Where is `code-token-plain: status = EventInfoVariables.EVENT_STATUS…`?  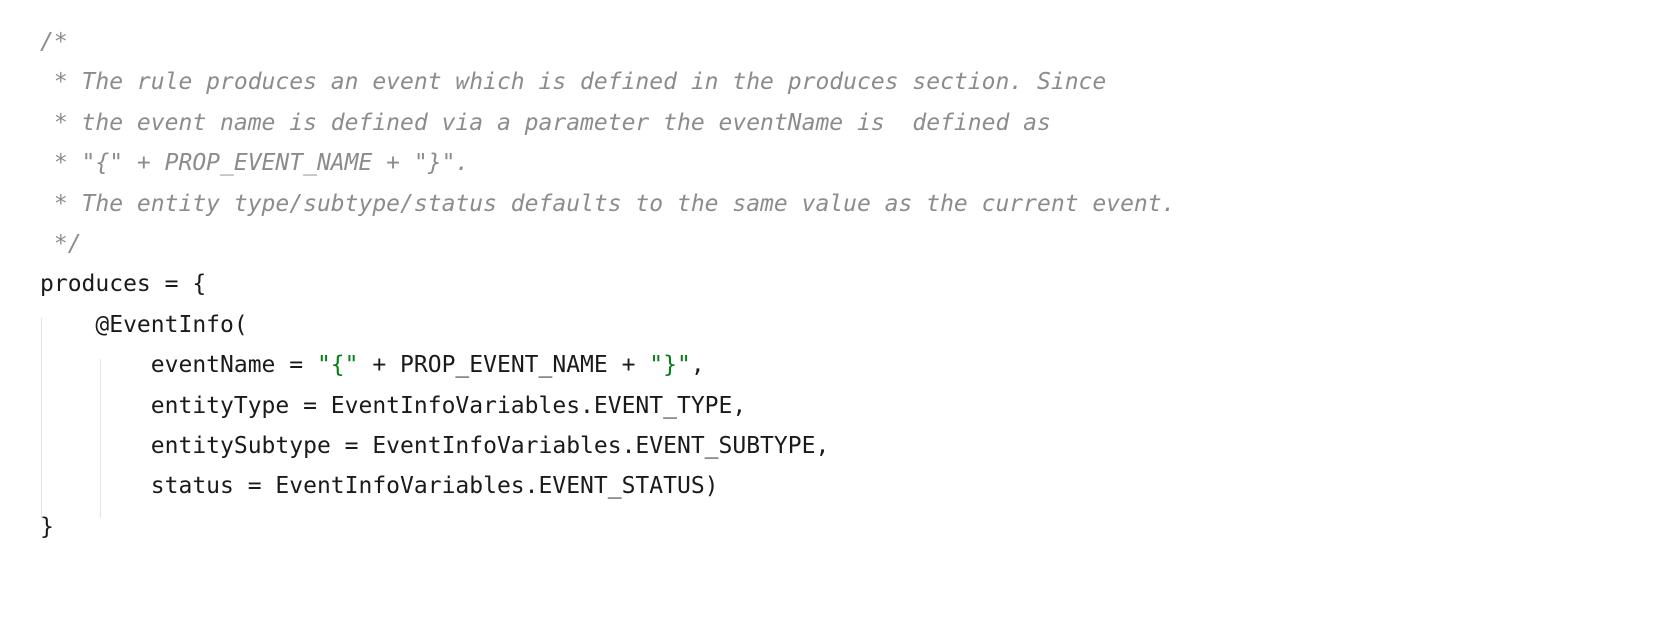 code-token-plain: status = EventInfoVariables.EVENT_STATUS… is located at coordinates (379, 486).